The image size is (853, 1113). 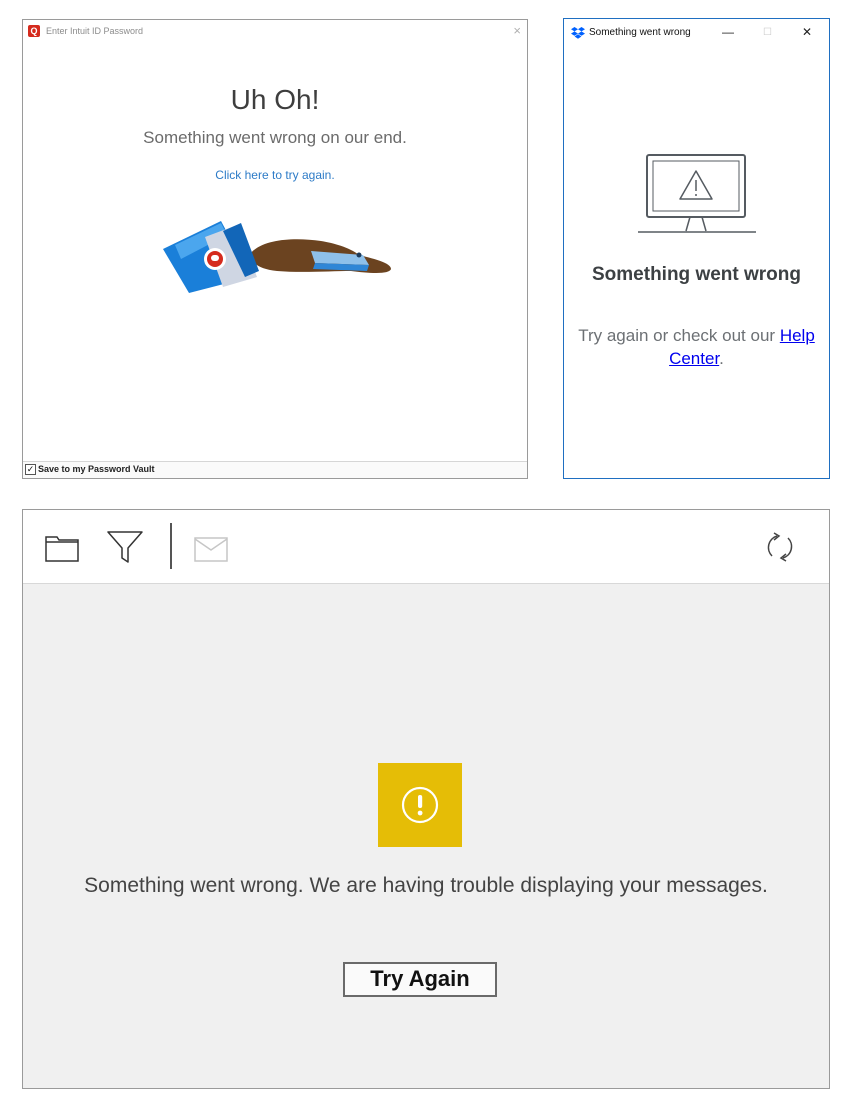 I want to click on save-to-vault-label: Save to my Password Vault, so click(x=96, y=469).